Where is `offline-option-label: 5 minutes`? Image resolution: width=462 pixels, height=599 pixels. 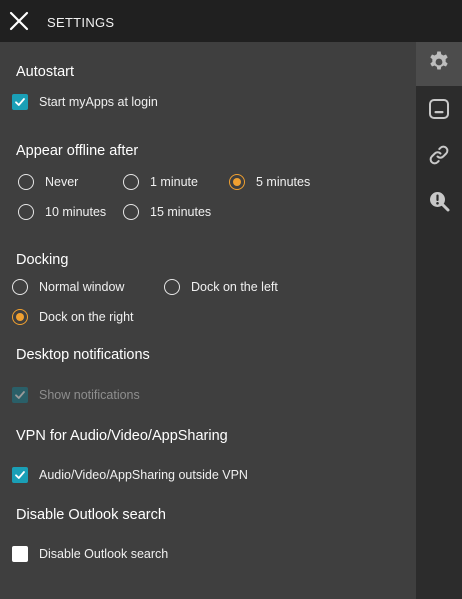
offline-option-label: 5 minutes is located at coordinates (283, 182).